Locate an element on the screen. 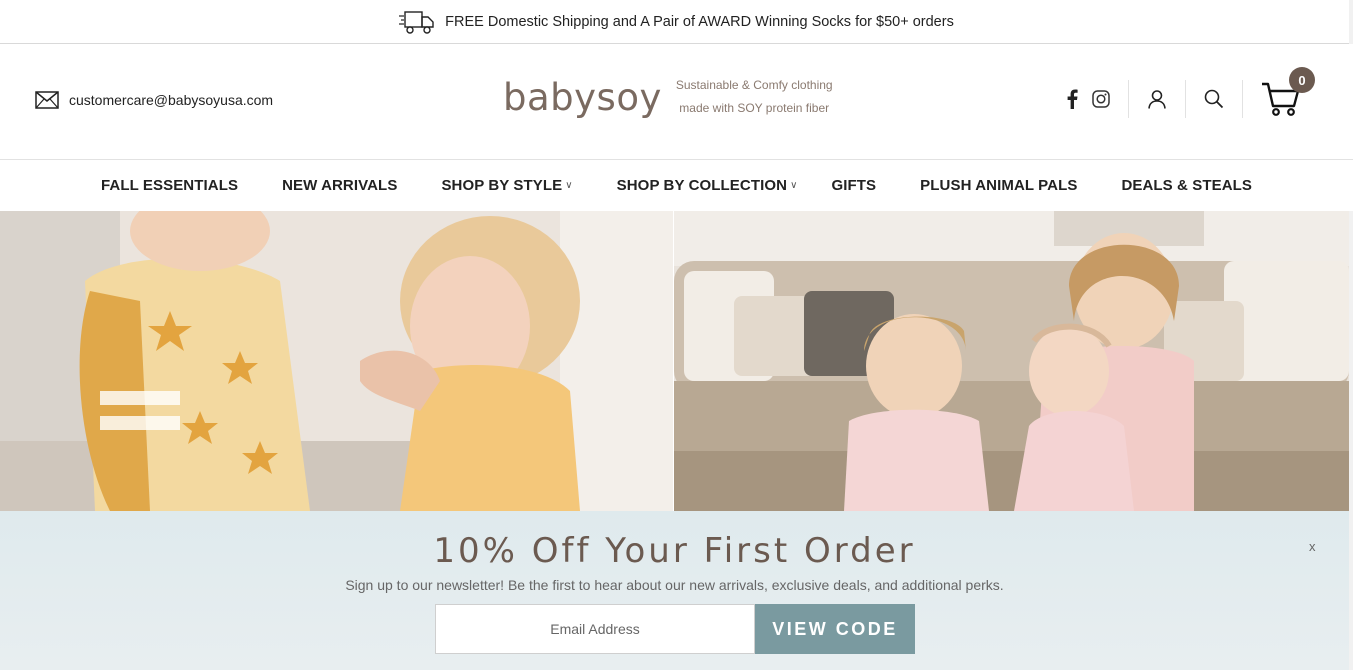 The height and width of the screenshot is (670, 1353). account-icon is located at coordinates (1157, 99).